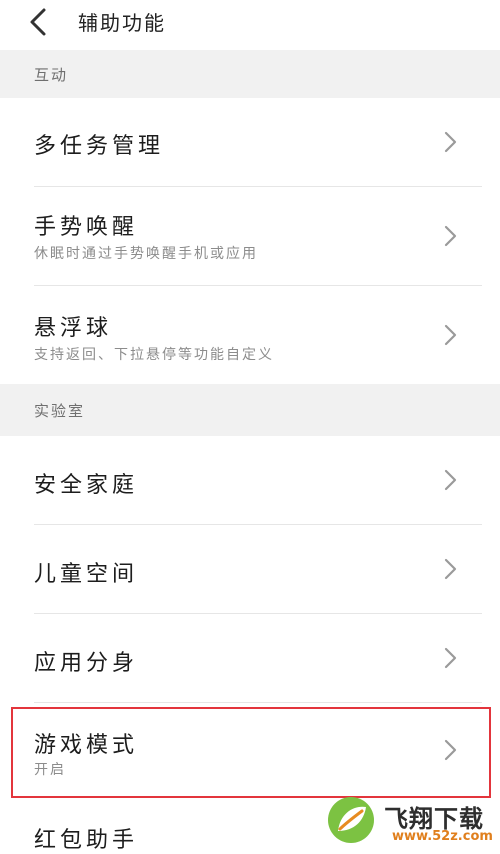 The height and width of the screenshot is (854, 500). Describe the element at coordinates (154, 355) in the screenshot. I see `list-item-subtitle: 支持返回、下拉悬停等功能自定义` at that location.